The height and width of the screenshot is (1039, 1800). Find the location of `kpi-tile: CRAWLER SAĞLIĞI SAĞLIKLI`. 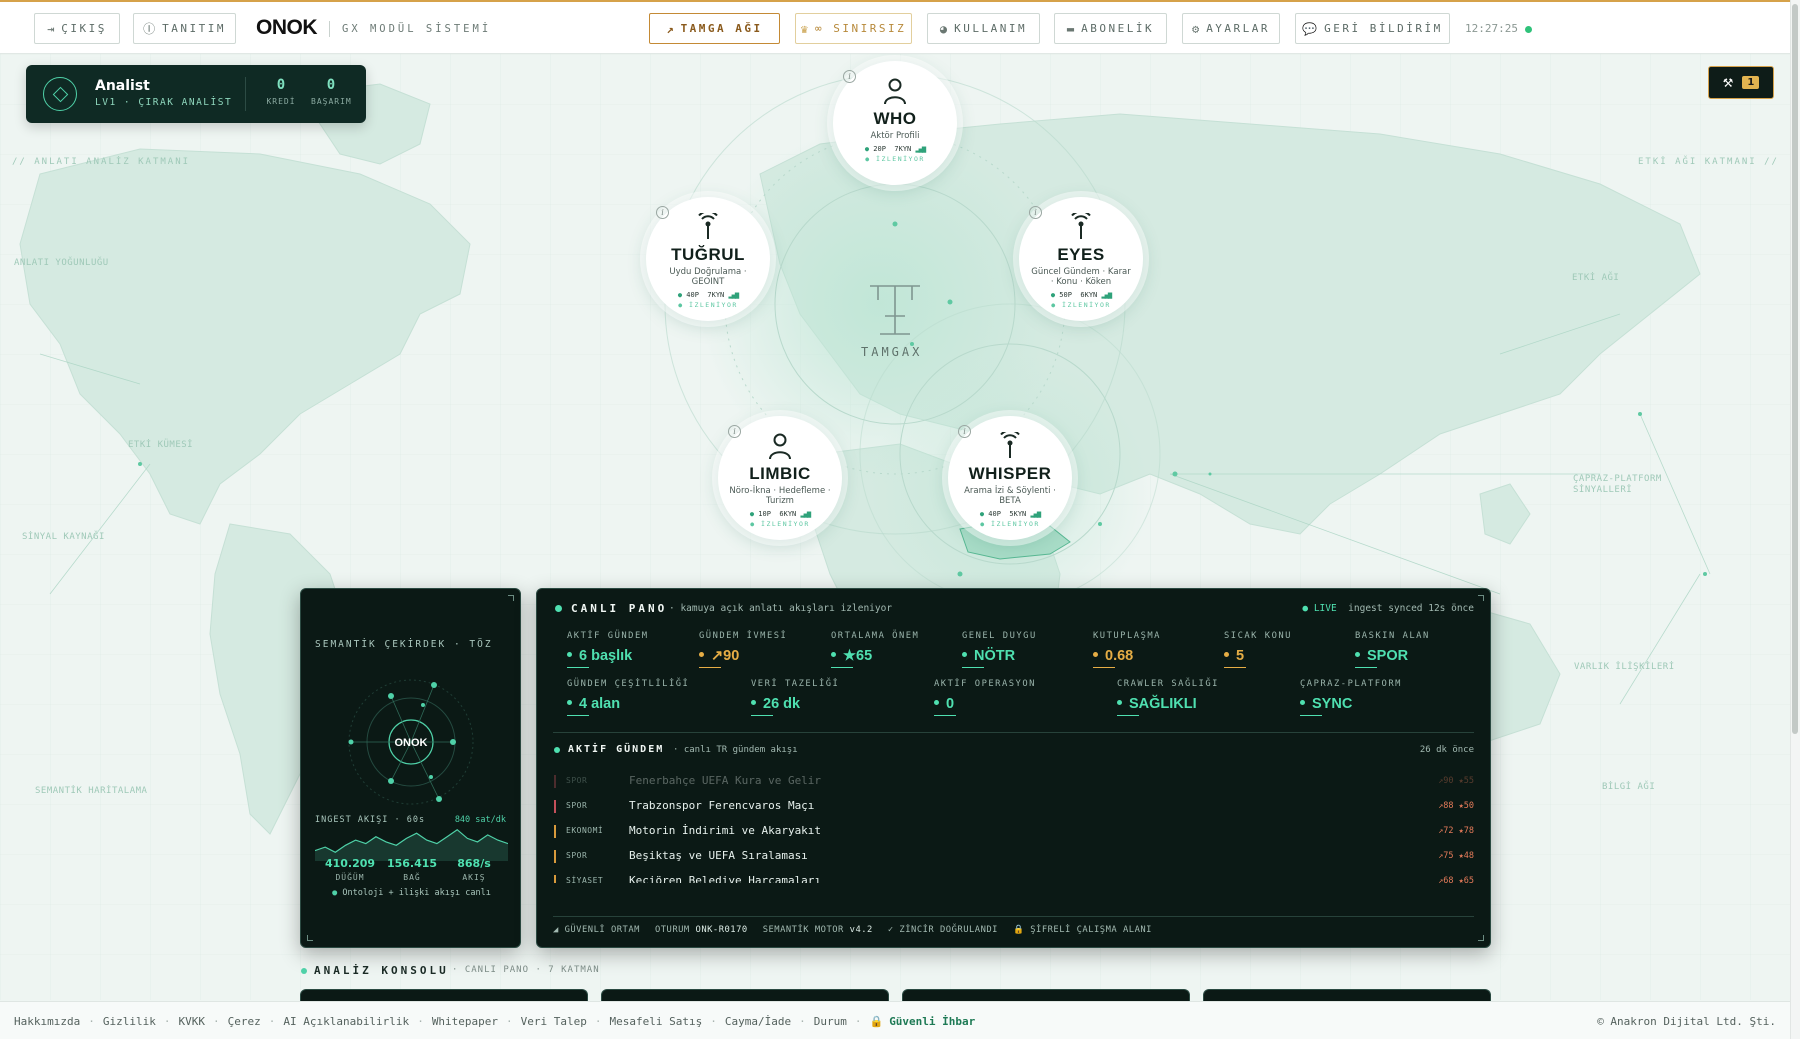

kpi-tile: CRAWLER SAĞLIĞI SAĞLIKLI is located at coordinates (1168, 697).